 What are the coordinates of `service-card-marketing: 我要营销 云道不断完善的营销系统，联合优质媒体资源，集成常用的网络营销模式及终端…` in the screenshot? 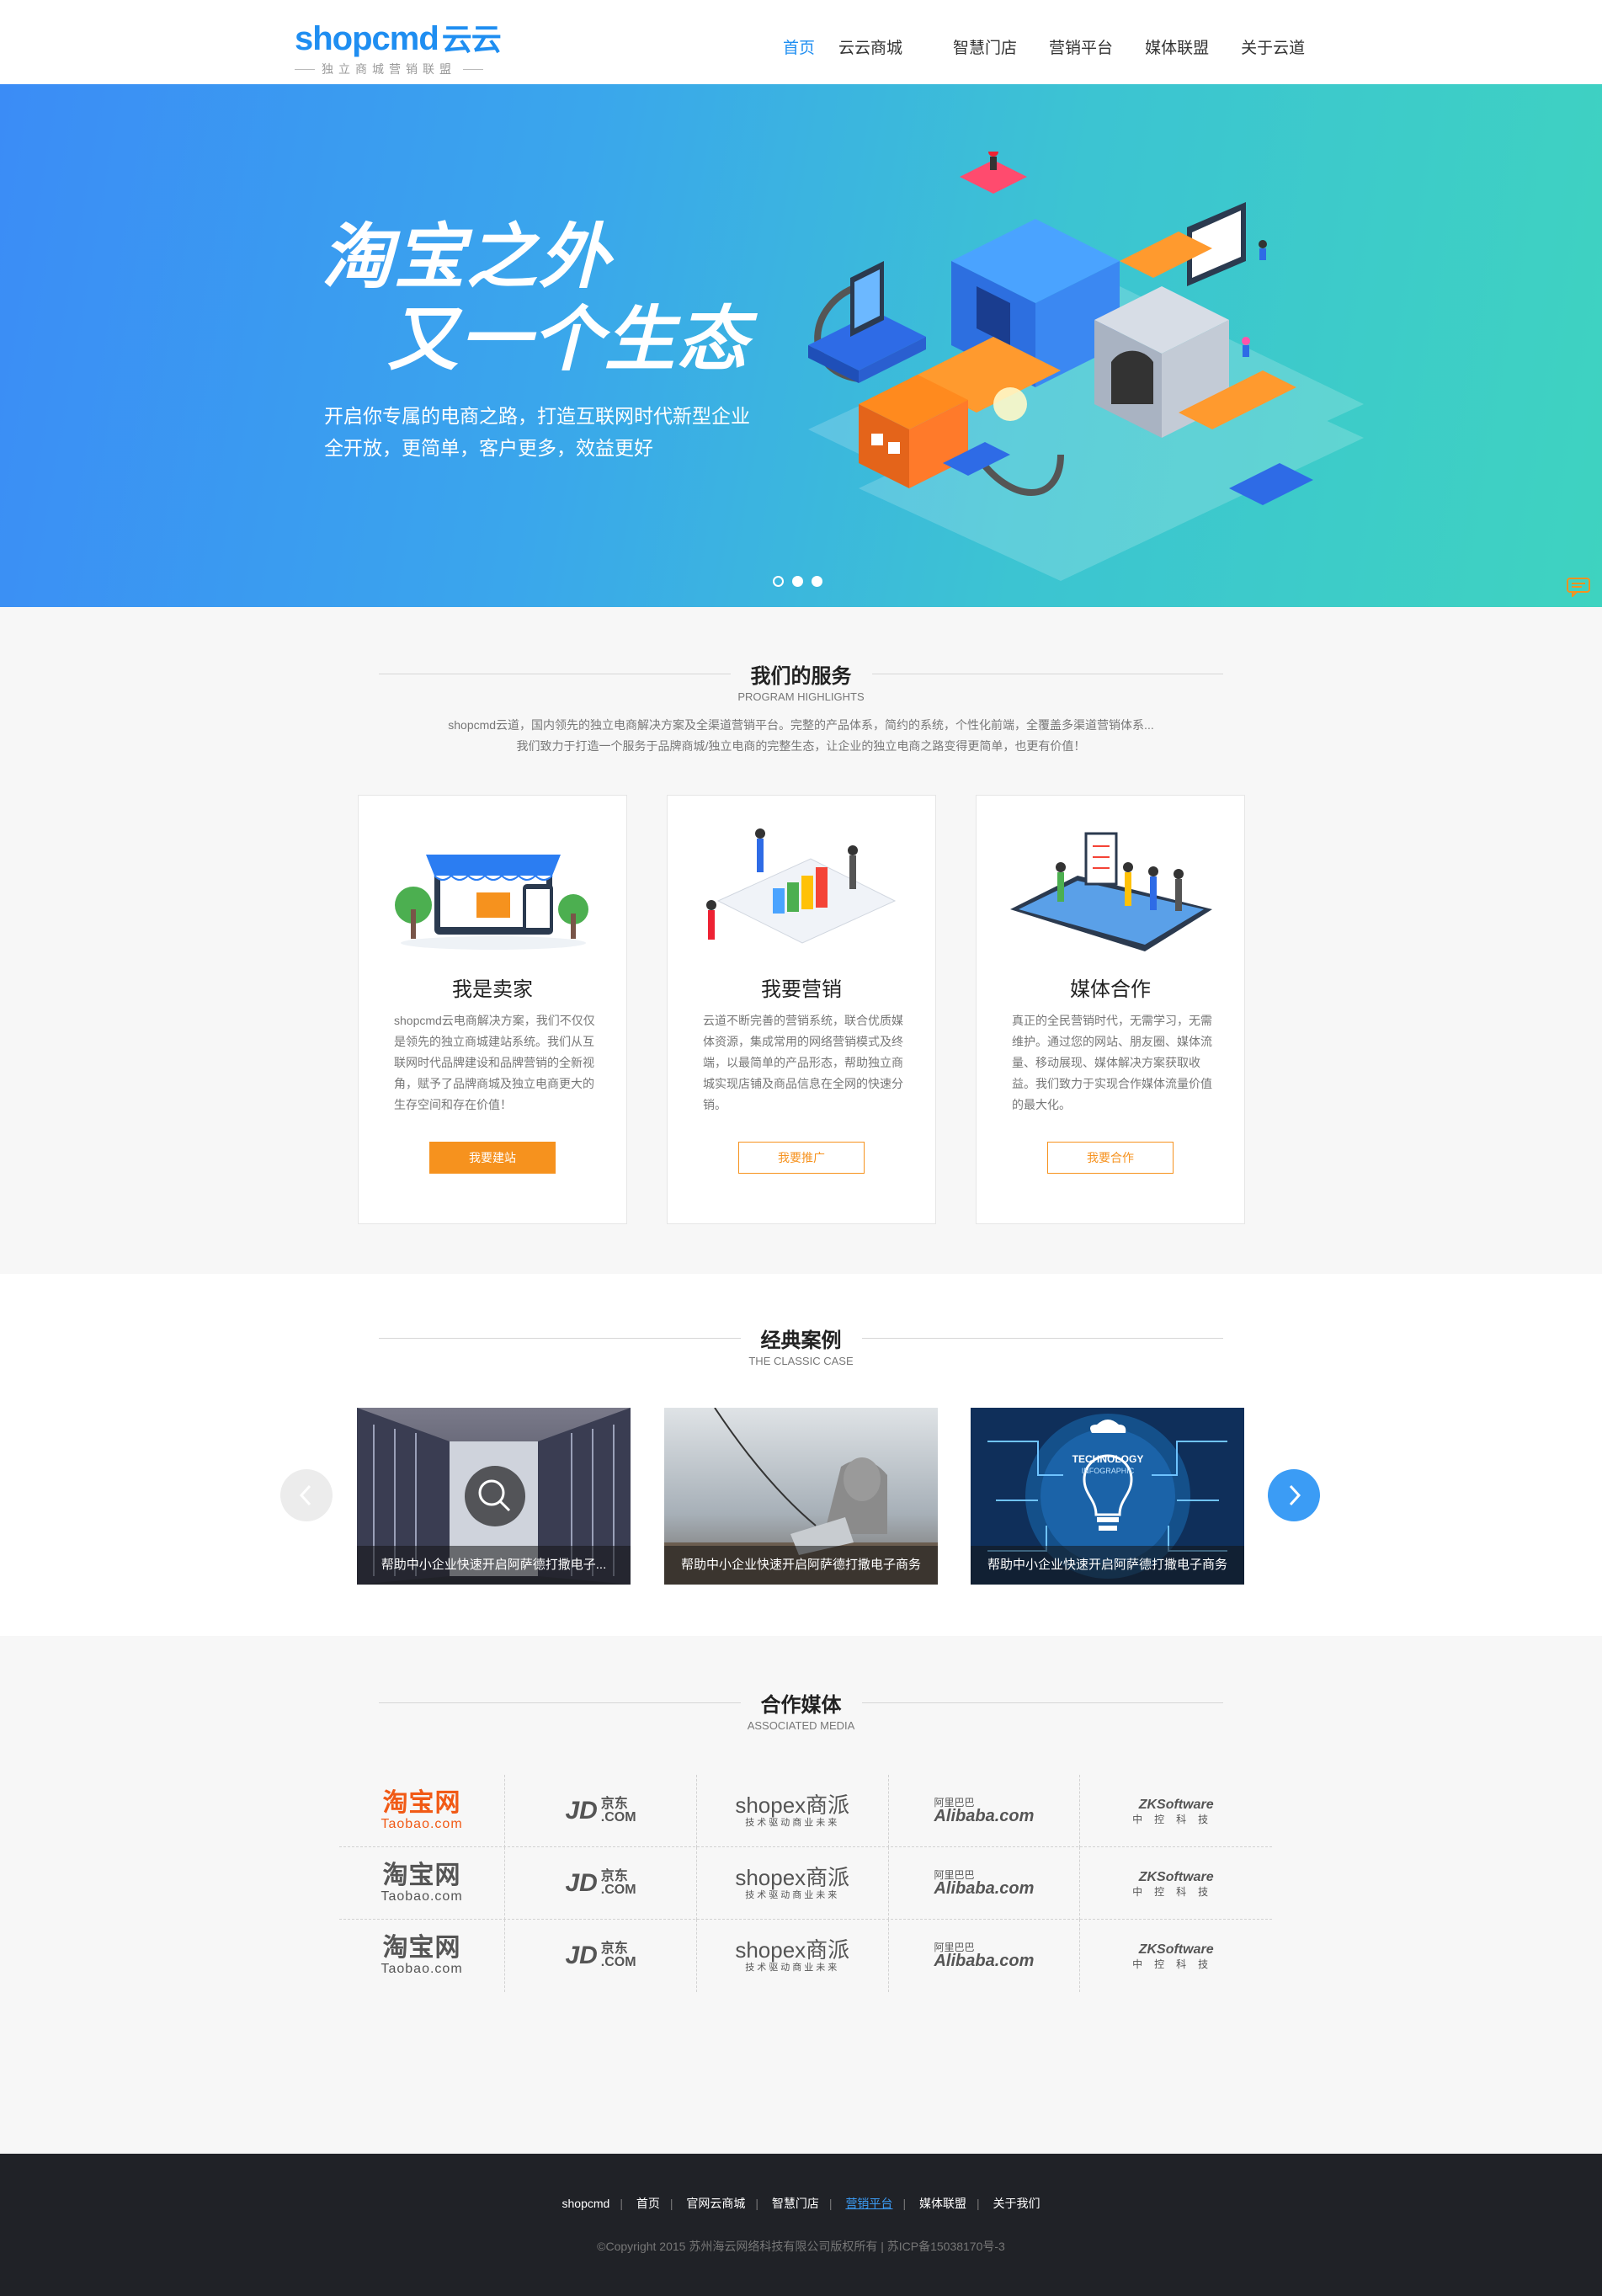 It's located at (801, 1009).